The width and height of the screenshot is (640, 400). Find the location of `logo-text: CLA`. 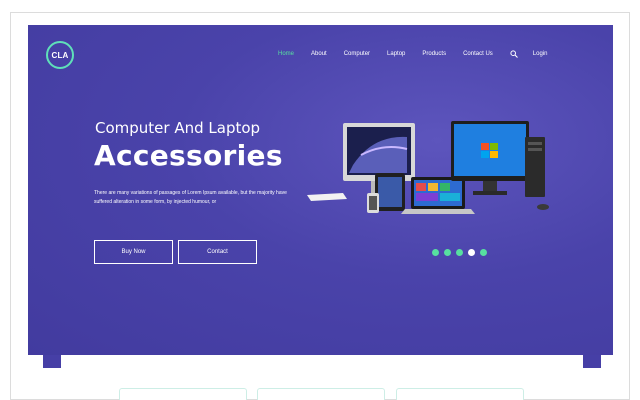

logo-text: CLA is located at coordinates (60, 55).